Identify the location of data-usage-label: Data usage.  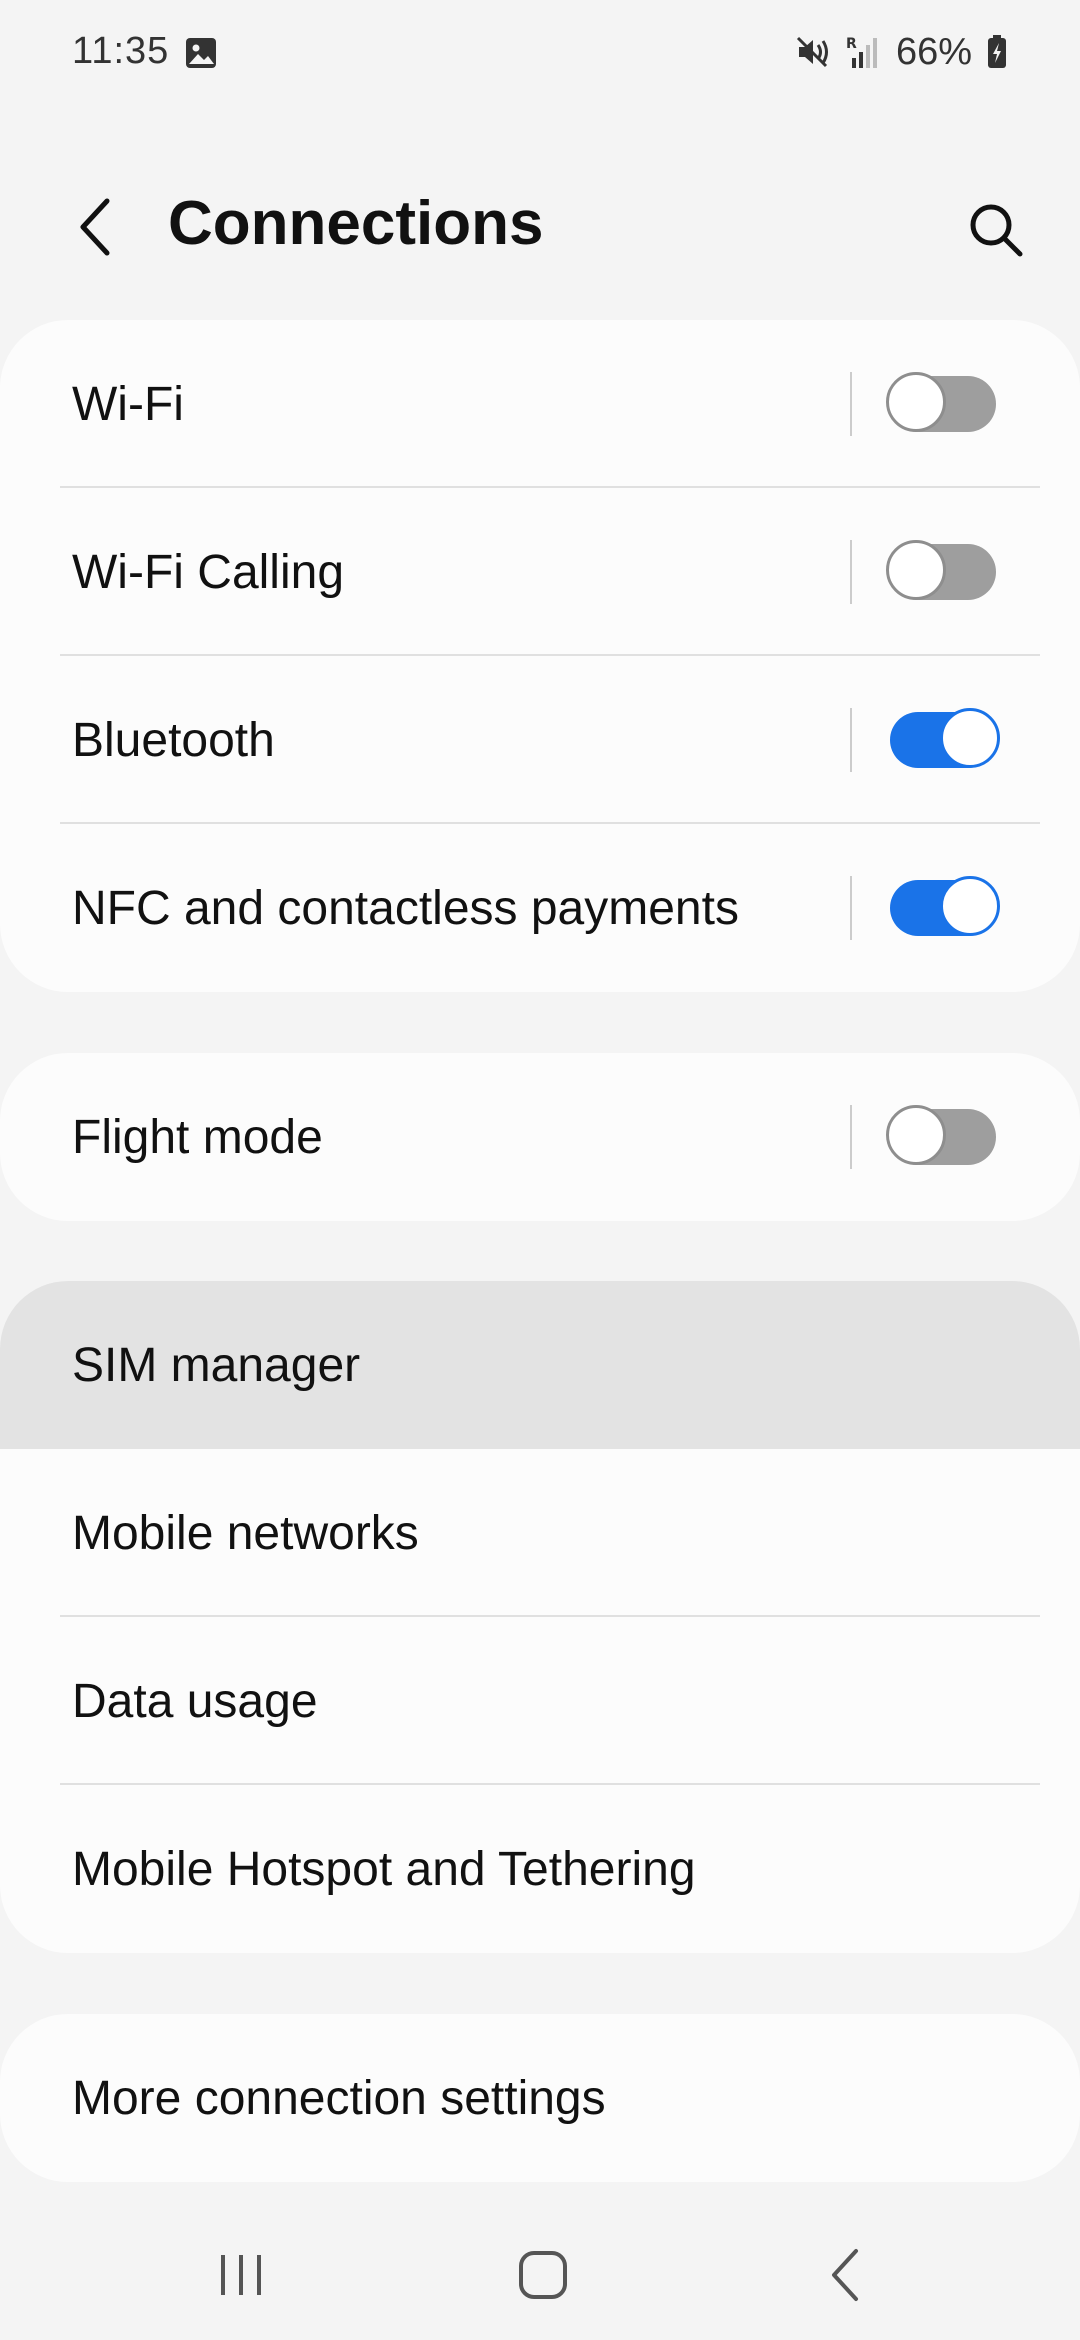
(195, 1701).